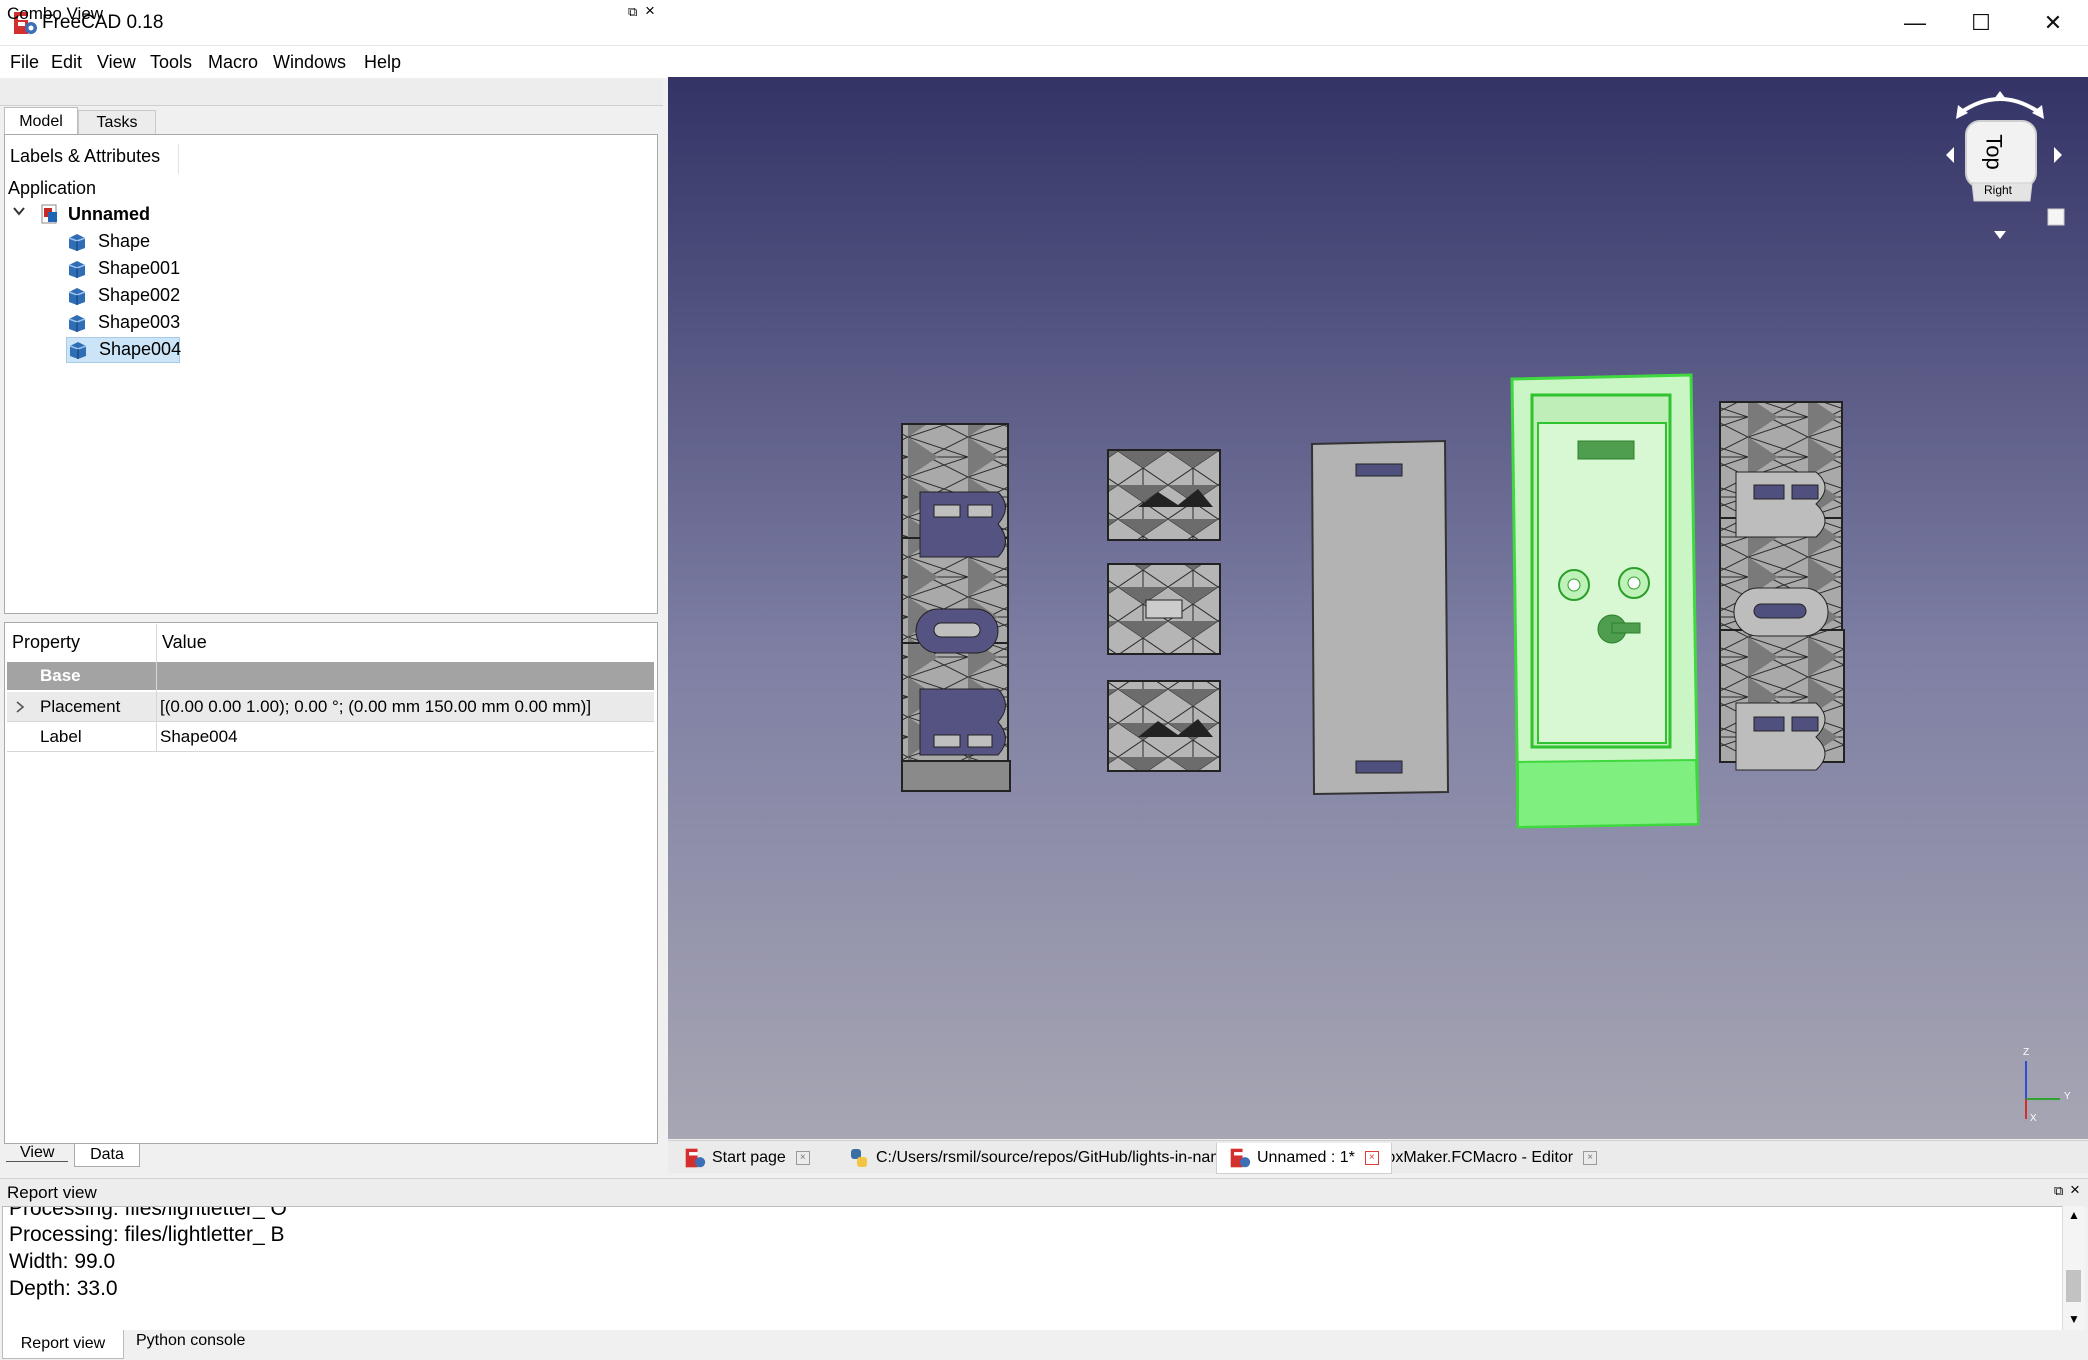  Describe the element at coordinates (148, 1213) in the screenshot. I see `report-line: Processing: files/lightletter_ O` at that location.